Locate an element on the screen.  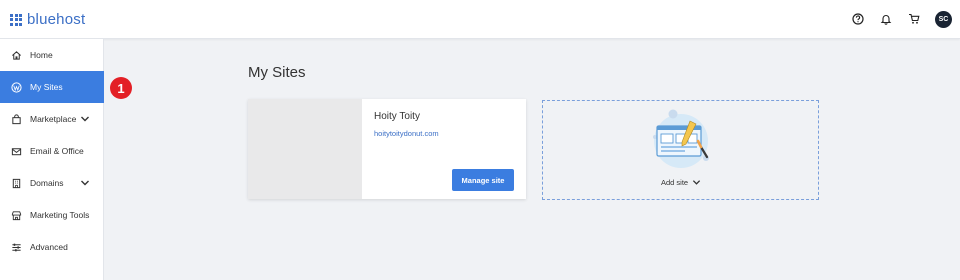
wordpress-icon is located at coordinates (16, 87).